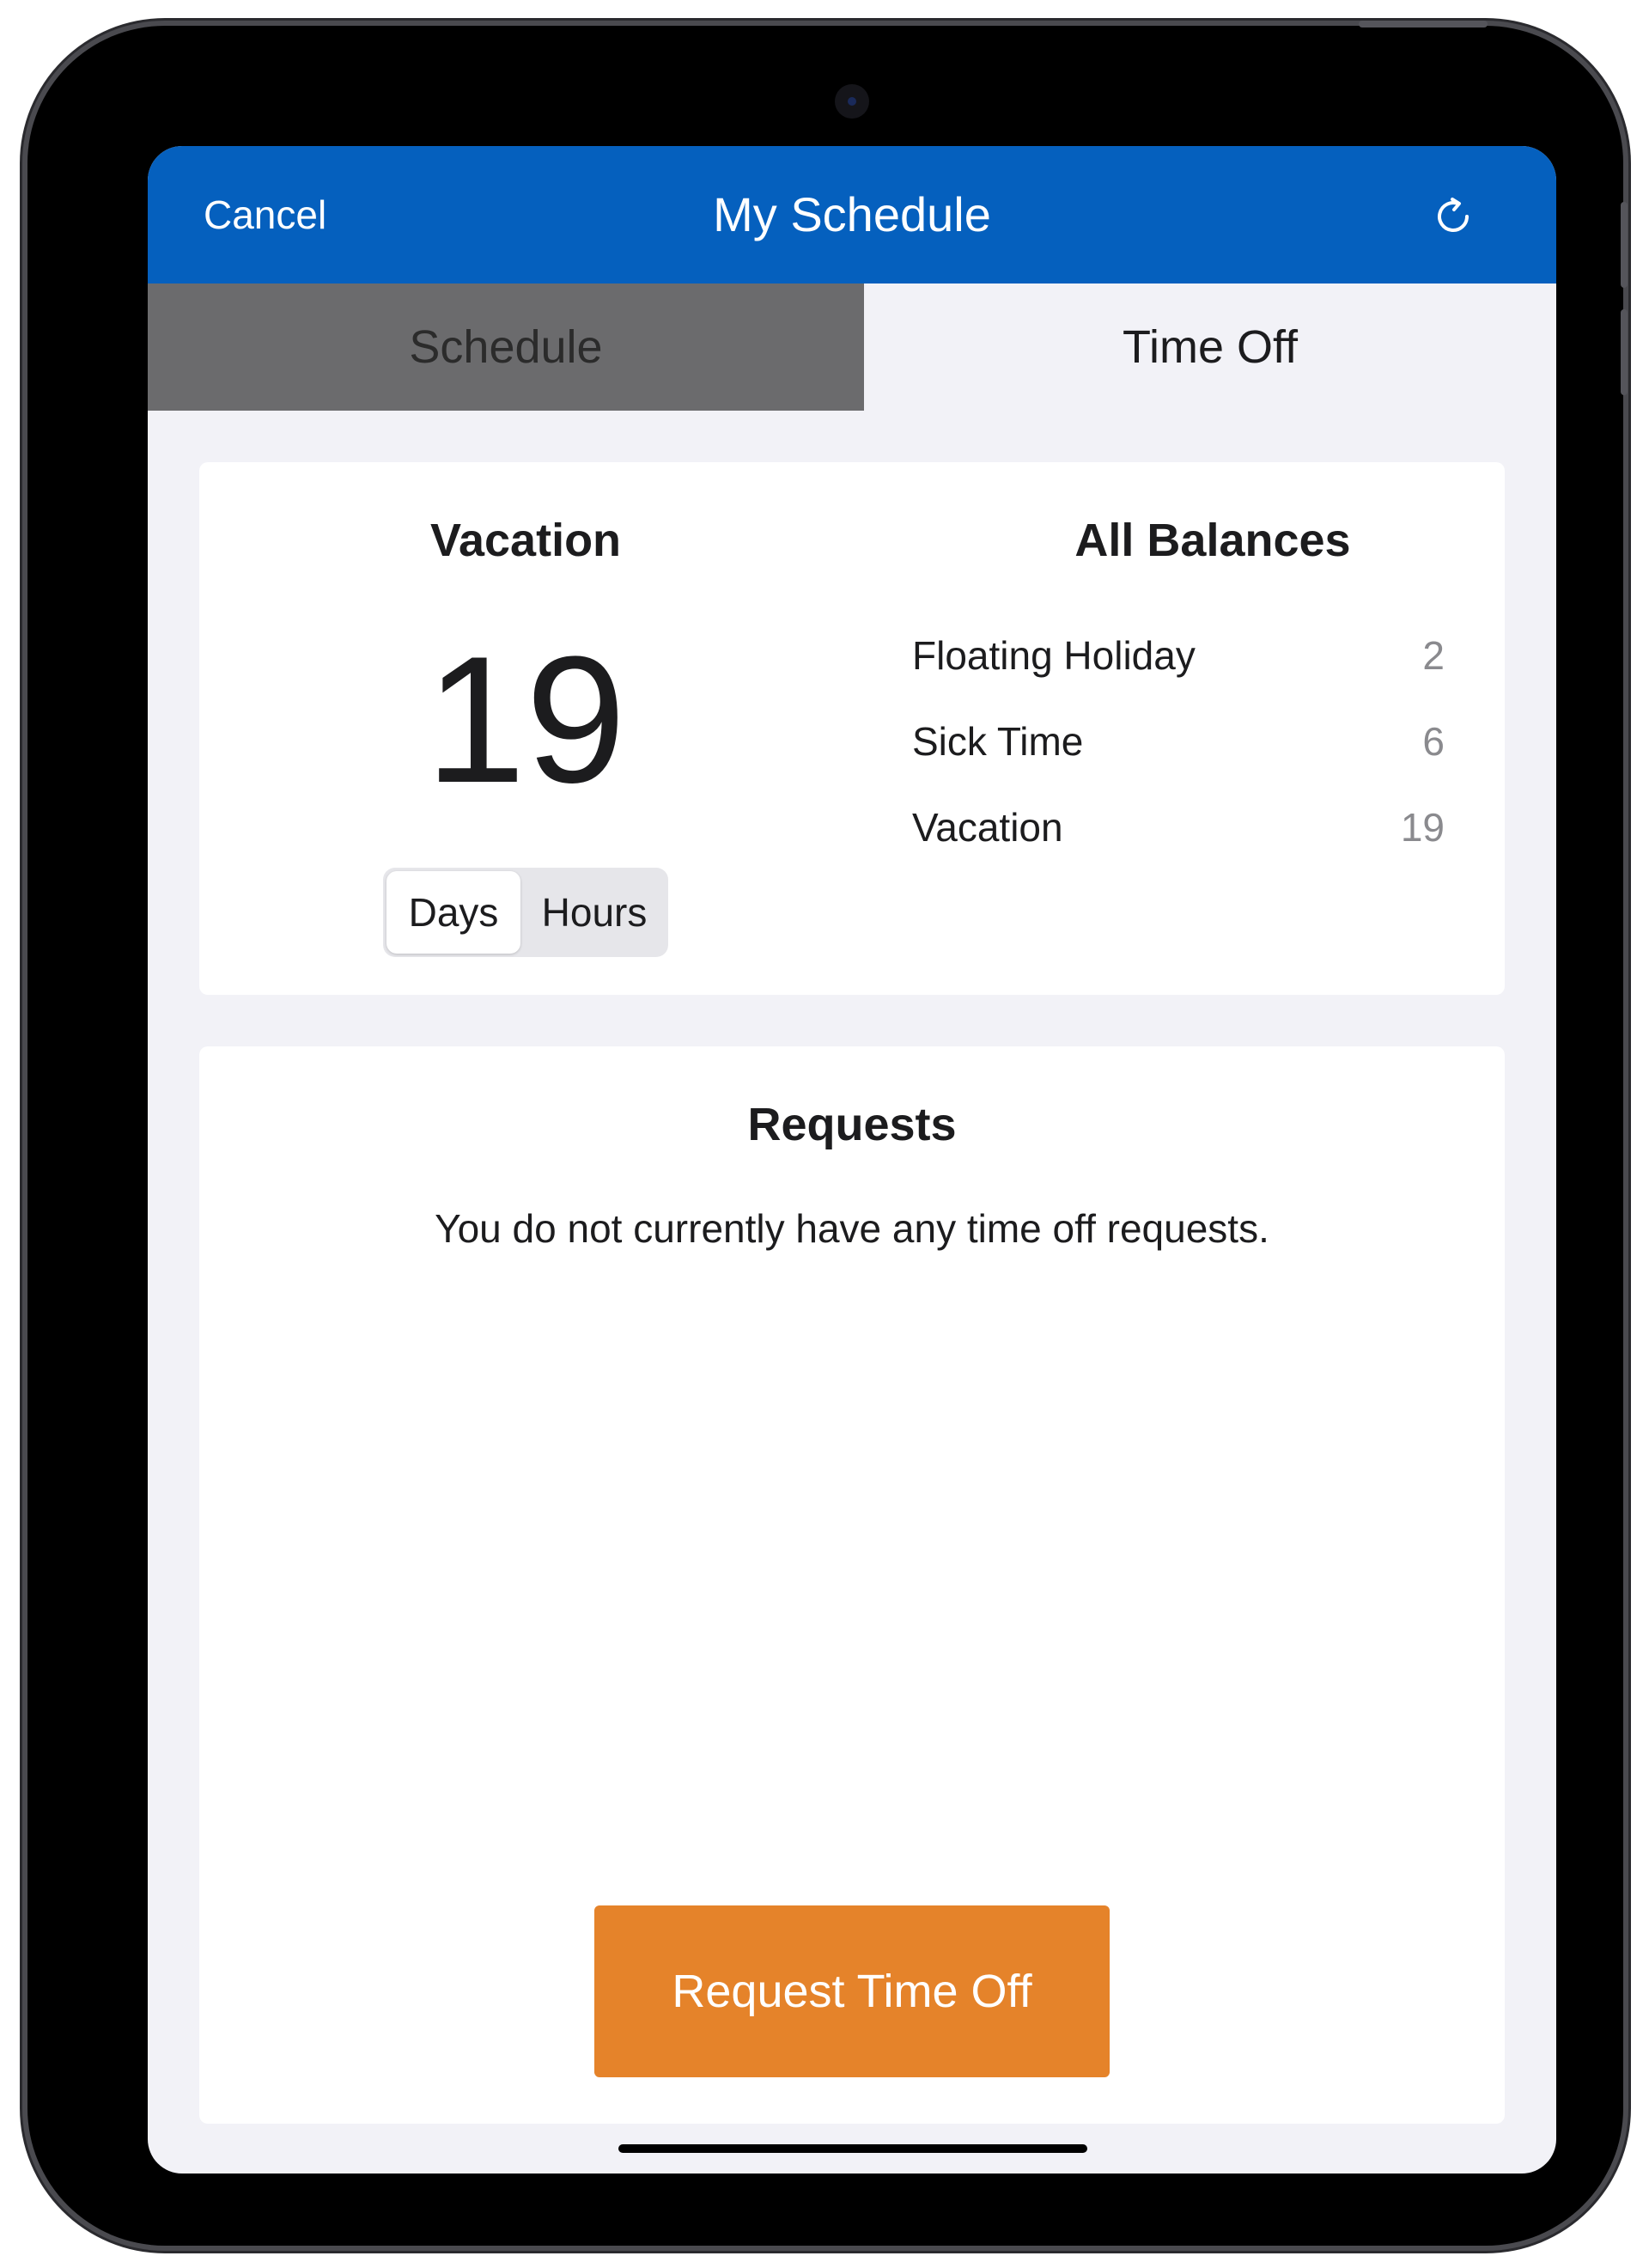 Image resolution: width=1649 pixels, height=2268 pixels. I want to click on balance-name: Vacation, so click(987, 827).